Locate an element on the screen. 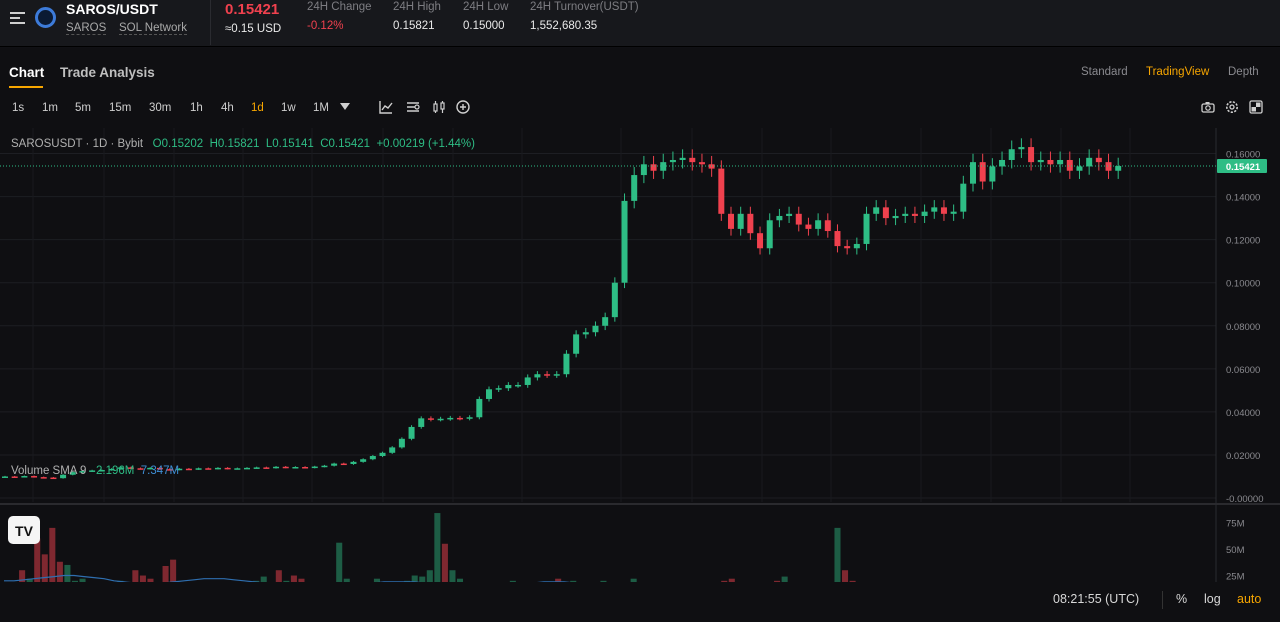 The width and height of the screenshot is (1280, 622). y-tick-label: 0.16000 is located at coordinates (1243, 155).